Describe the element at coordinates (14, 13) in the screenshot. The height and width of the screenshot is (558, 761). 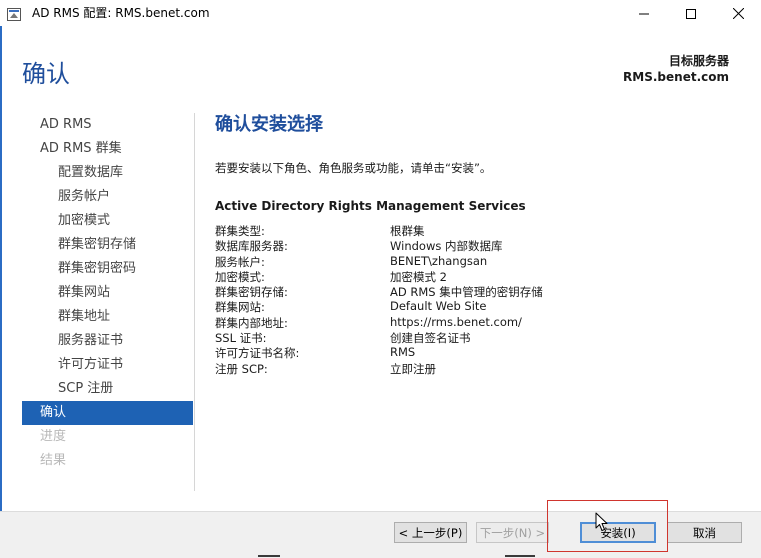
I see `app-icon` at that location.